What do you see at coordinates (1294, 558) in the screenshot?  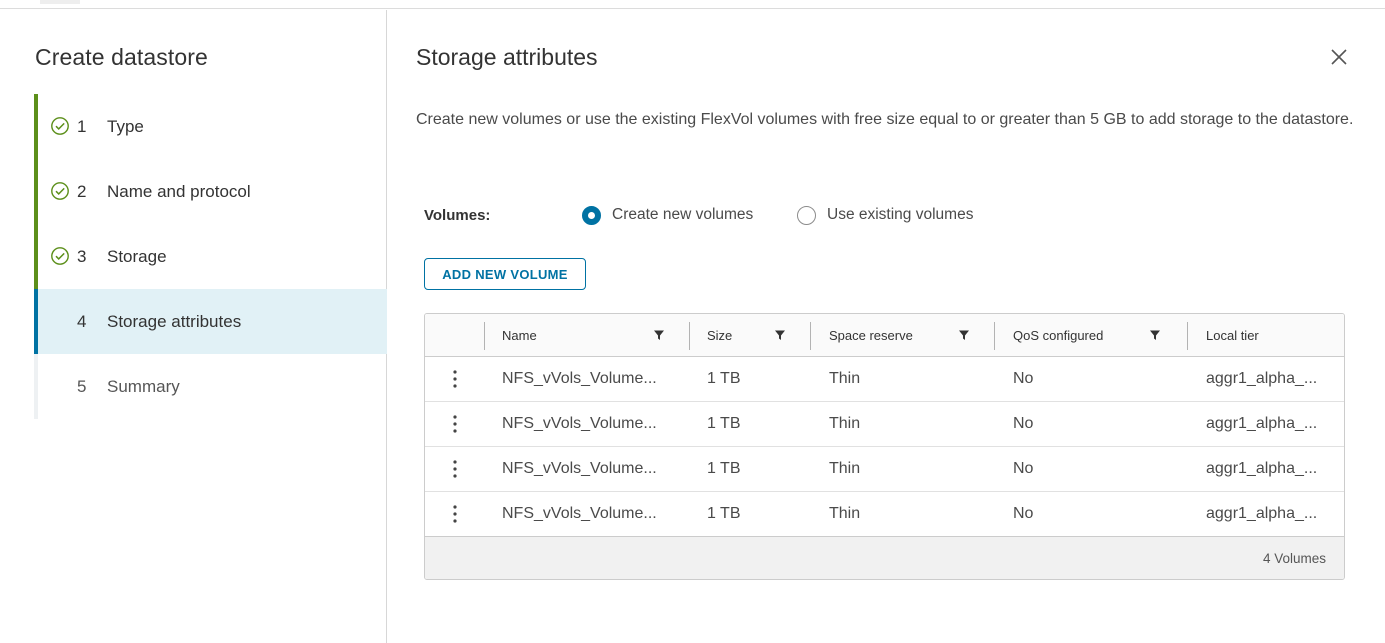 I see `volume-count: 4 Volumes` at bounding box center [1294, 558].